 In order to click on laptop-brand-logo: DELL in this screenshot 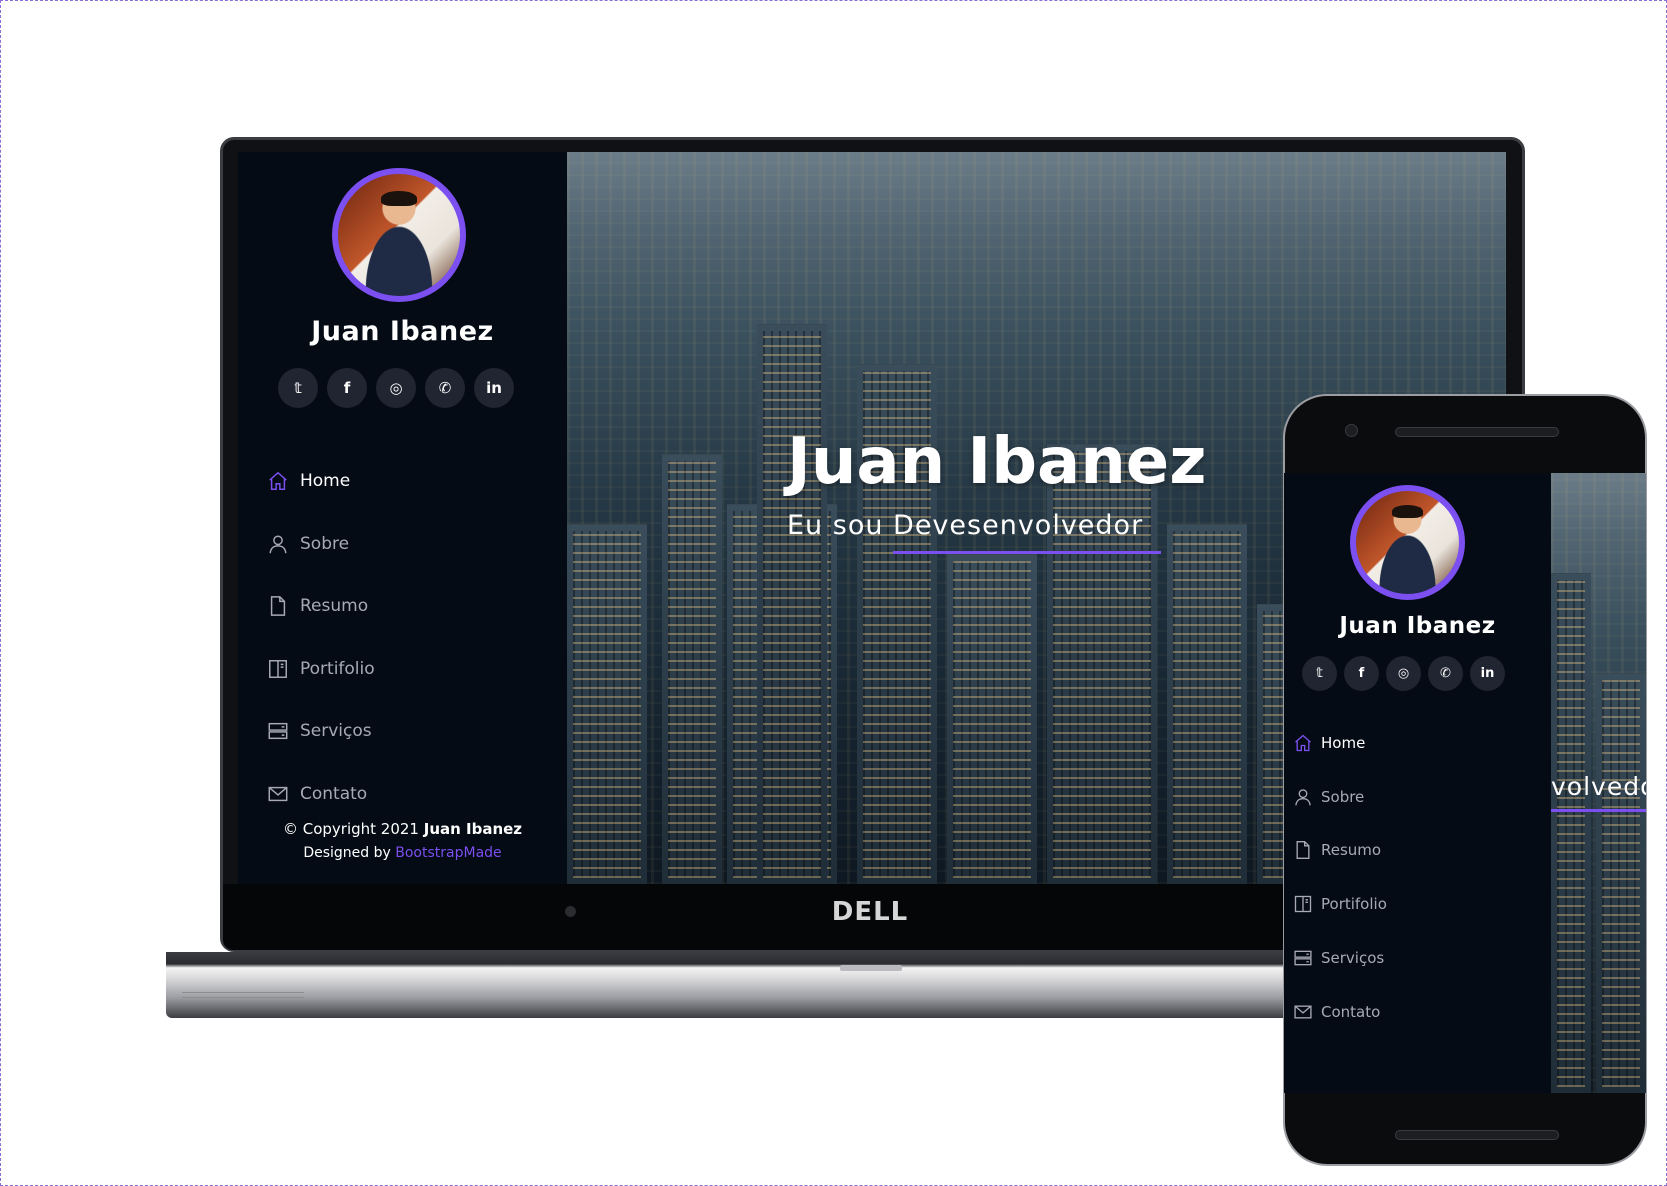, I will do `click(870, 912)`.